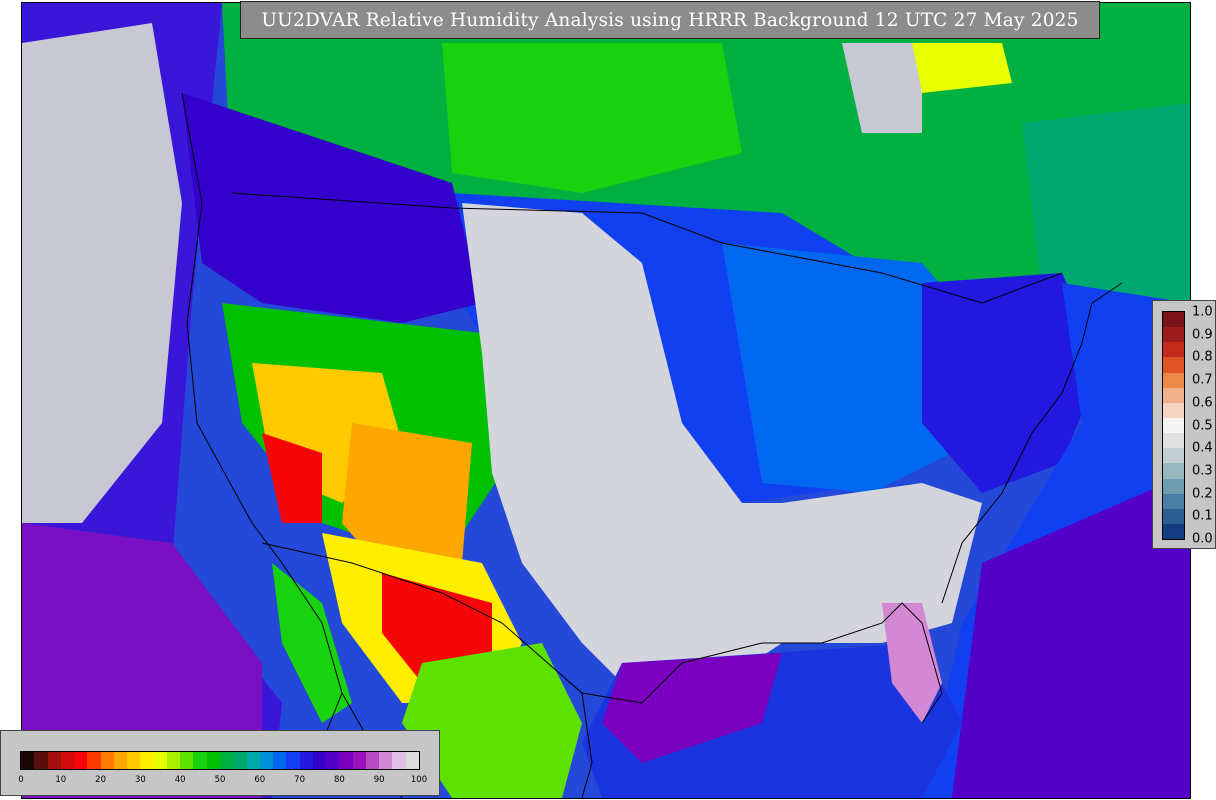 This screenshot has width=1216, height=800. Describe the element at coordinates (379, 780) in the screenshot. I see `humidity-colorbar-tick-label: 90` at that location.